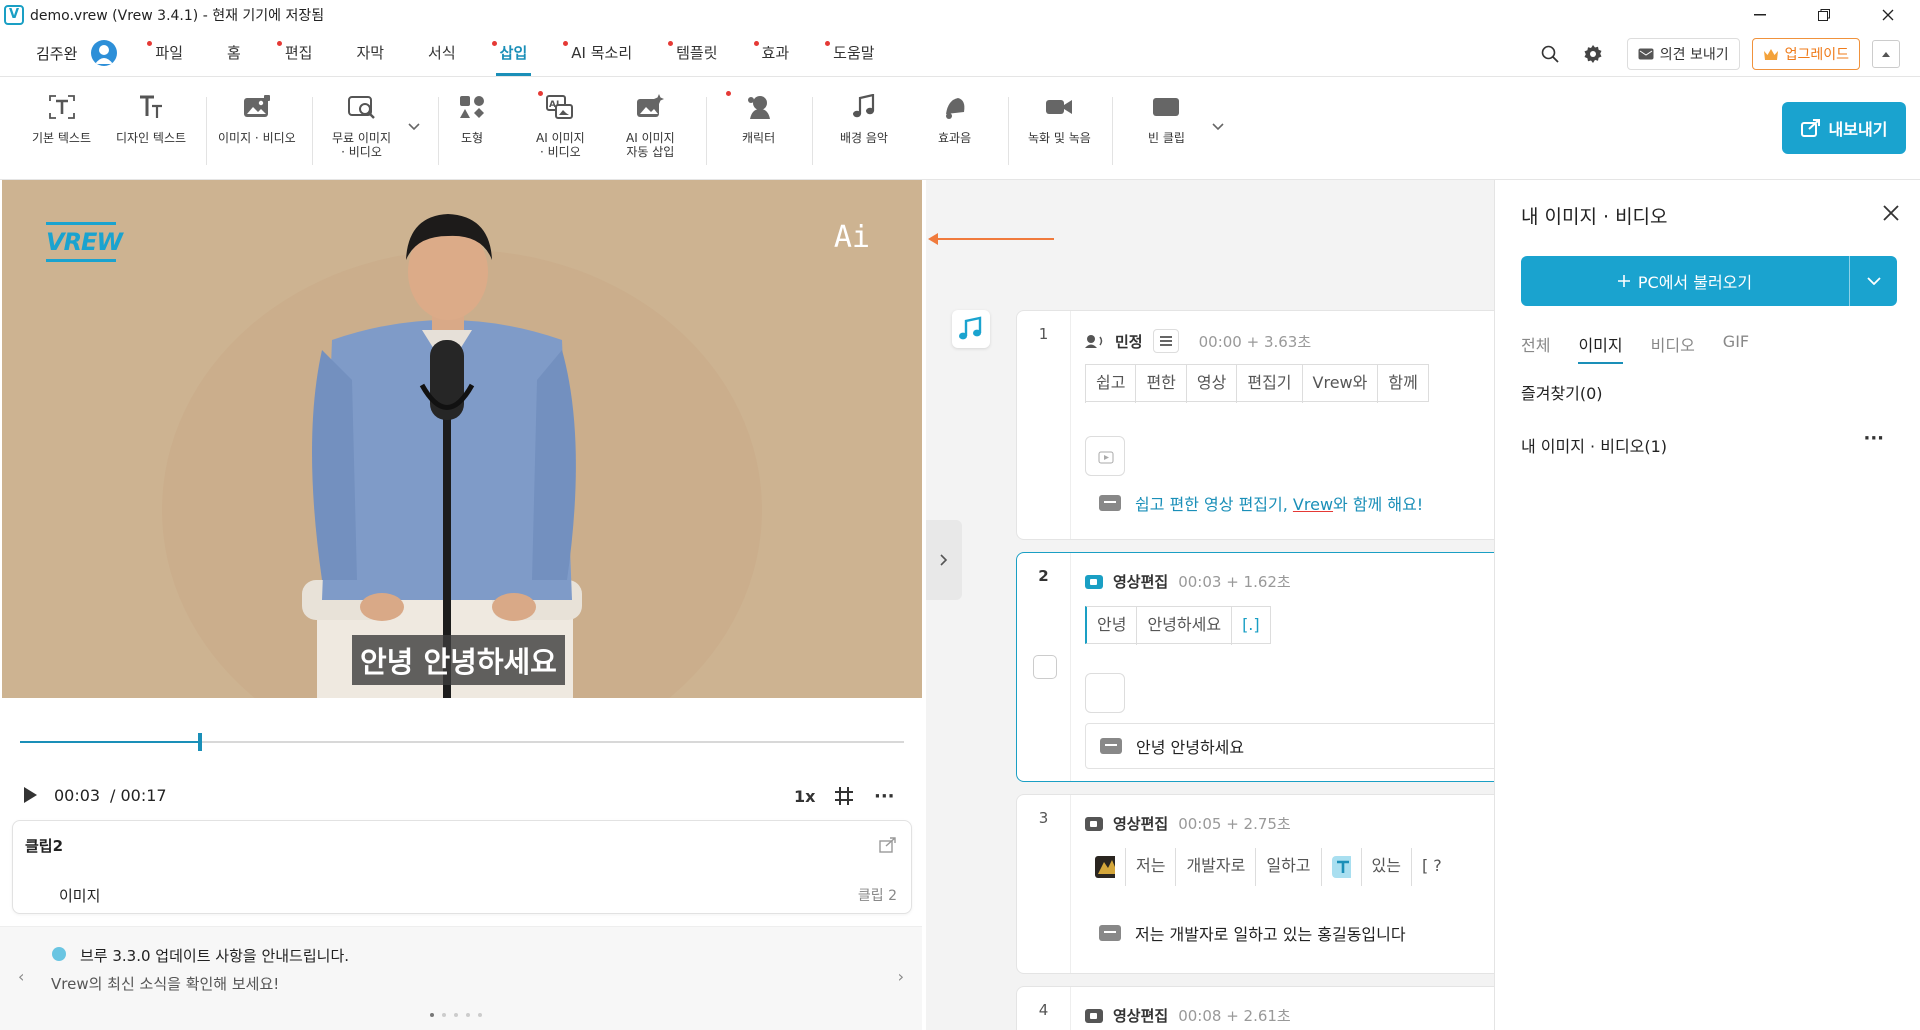 This screenshot has height=1030, width=1920. Describe the element at coordinates (1289, 746) in the screenshot. I see `caption-line: 안녕 안녕하세요` at that location.